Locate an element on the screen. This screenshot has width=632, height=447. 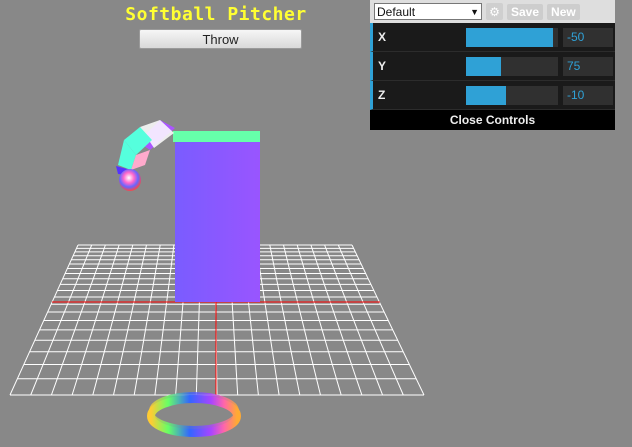
preset-select: Default ▼ is located at coordinates (428, 11).